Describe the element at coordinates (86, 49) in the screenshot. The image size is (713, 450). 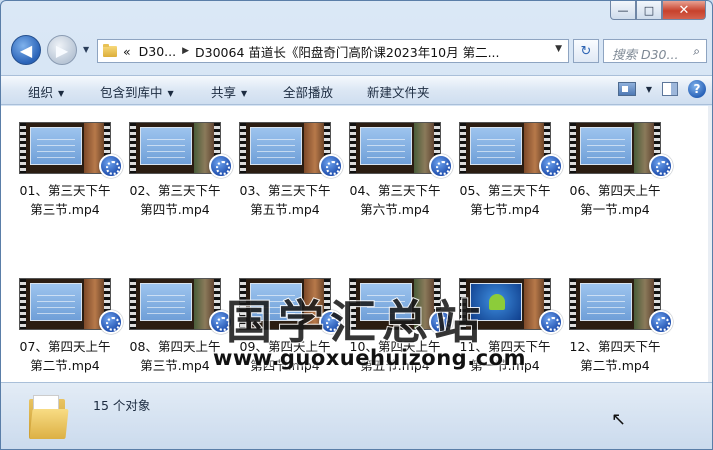
I see `recent-pages-dropdown: ▼` at that location.